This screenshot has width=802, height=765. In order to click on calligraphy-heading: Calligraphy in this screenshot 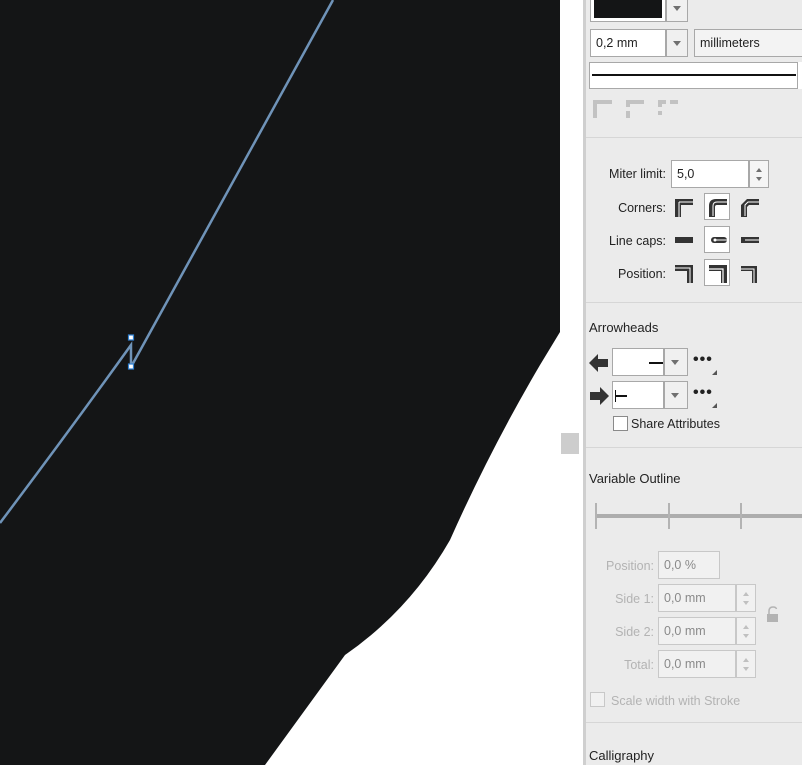, I will do `click(622, 755)`.